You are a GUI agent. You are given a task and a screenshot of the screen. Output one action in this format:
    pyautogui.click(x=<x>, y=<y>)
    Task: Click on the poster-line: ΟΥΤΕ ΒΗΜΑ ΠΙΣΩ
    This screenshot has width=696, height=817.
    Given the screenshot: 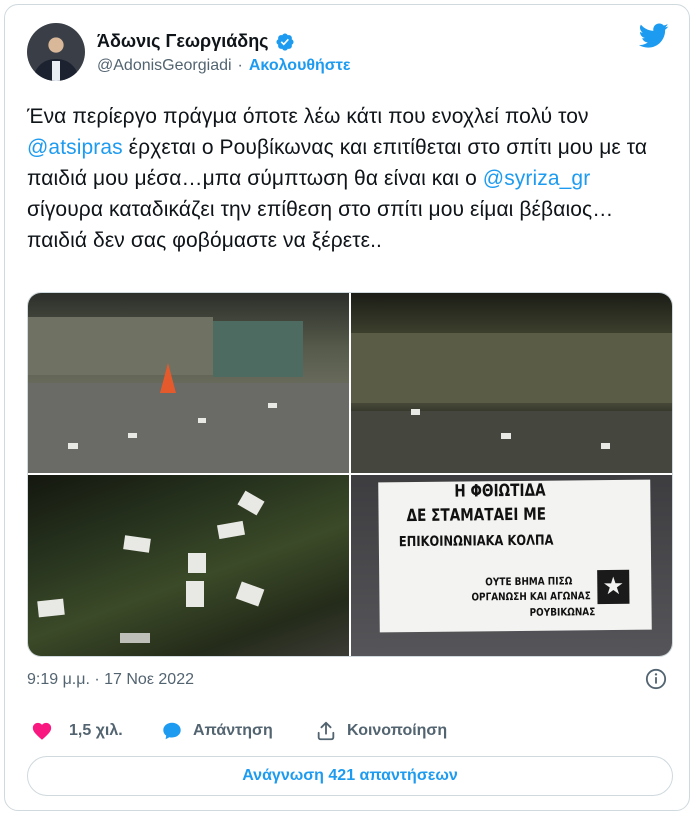 What is the action you would take?
    pyautogui.click(x=529, y=582)
    